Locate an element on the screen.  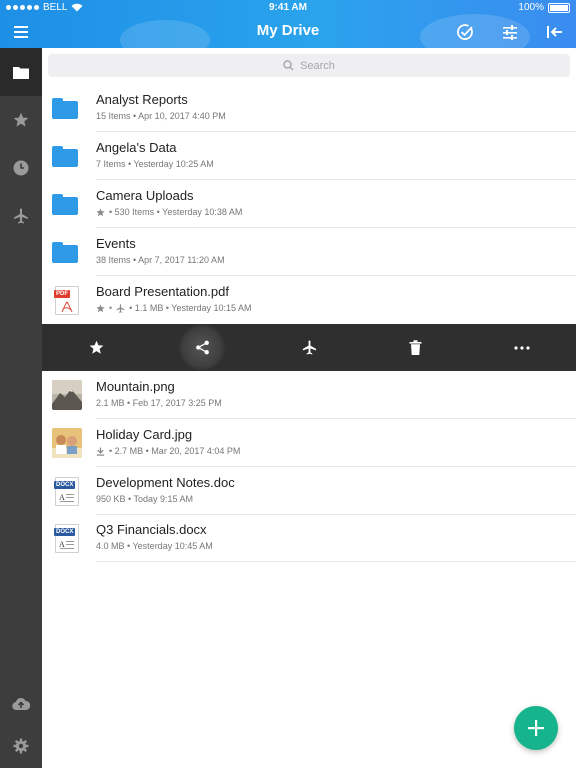
clock-icon is located at coordinates (21, 168).